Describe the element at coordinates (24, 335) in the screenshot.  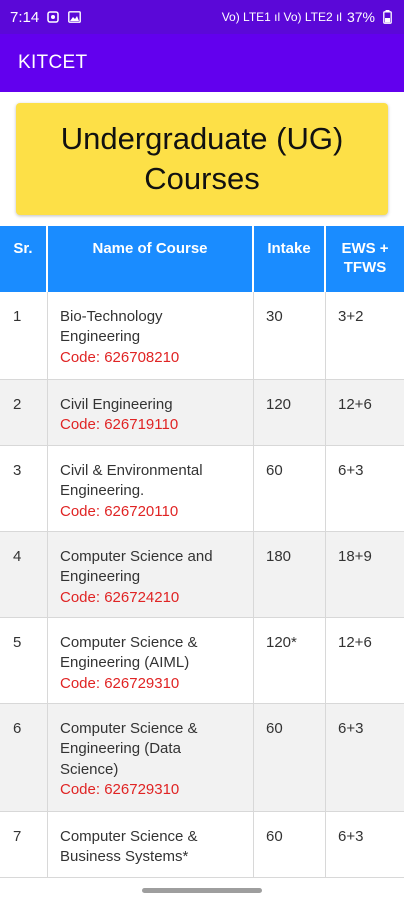
I see `row-sr: 1` at that location.